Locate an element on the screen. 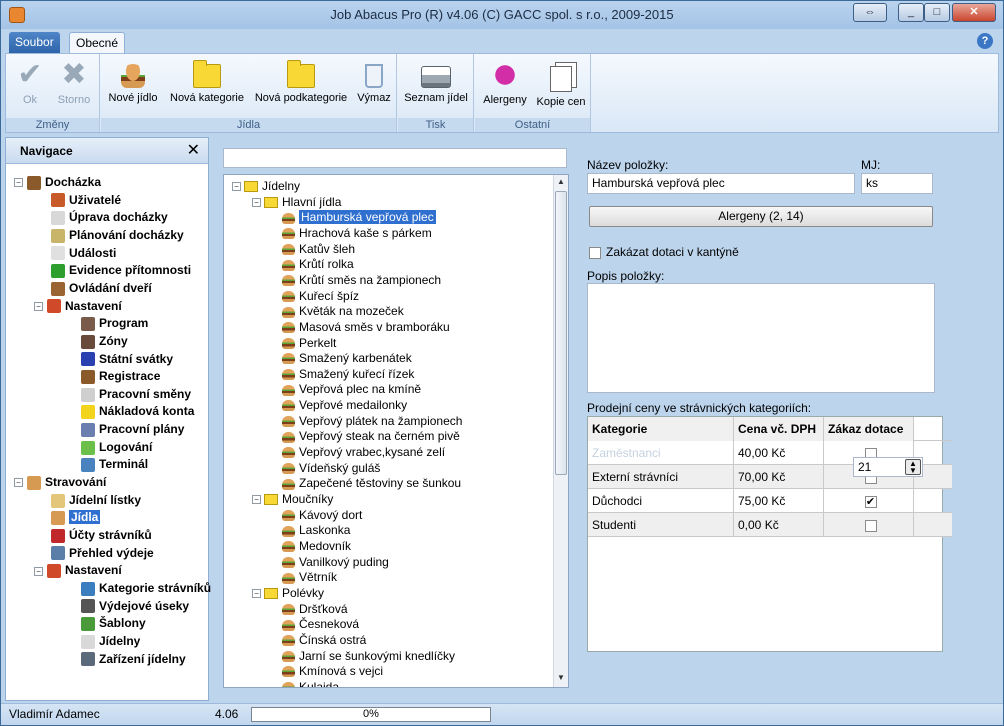 Image resolution: width=1004 pixels, height=726 pixels. minimize-button: _ is located at coordinates (911, 12).